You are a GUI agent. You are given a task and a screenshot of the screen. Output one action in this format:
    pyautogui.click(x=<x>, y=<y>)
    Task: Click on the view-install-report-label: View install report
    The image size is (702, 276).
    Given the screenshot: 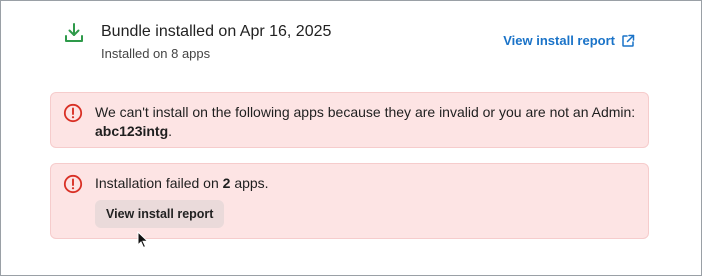 What is the action you would take?
    pyautogui.click(x=559, y=40)
    